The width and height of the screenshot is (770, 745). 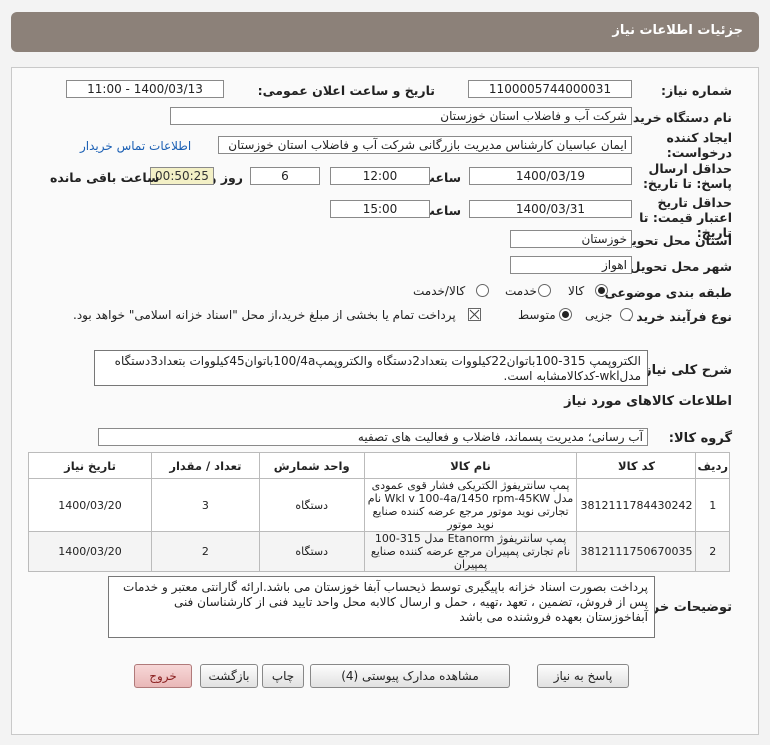 What do you see at coordinates (677, 30) in the screenshot?
I see `page-title: جزئیات اطلاعات نیاز` at bounding box center [677, 30].